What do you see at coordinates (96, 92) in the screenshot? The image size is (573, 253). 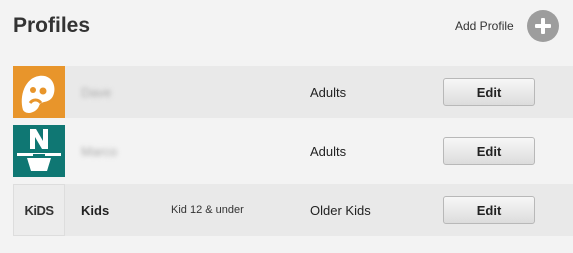 I see `profile-name: Dave` at bounding box center [96, 92].